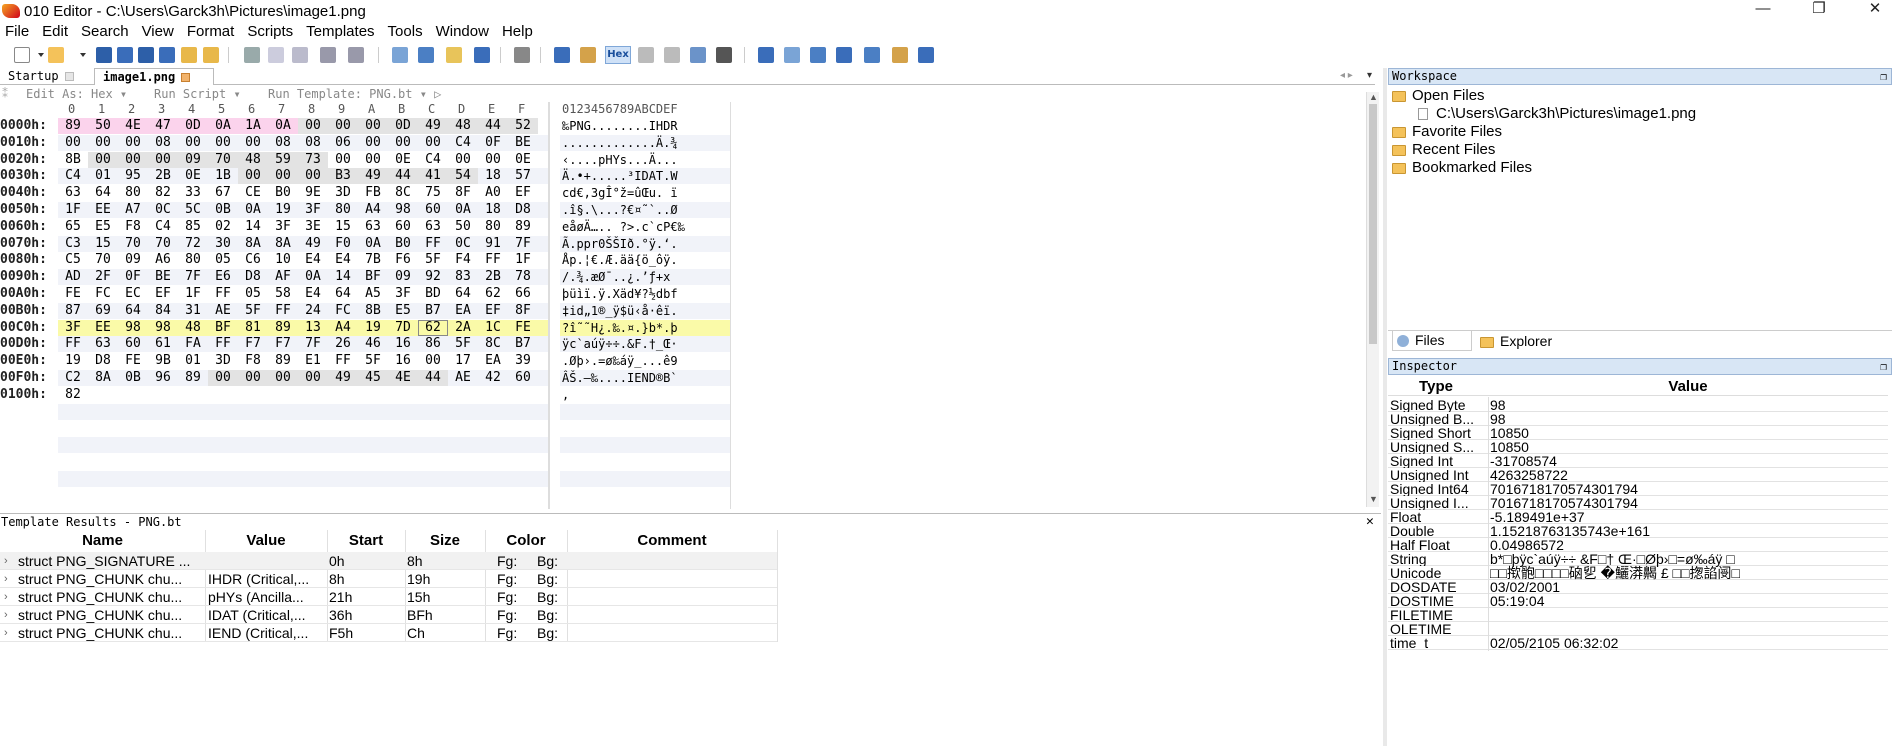 The height and width of the screenshot is (746, 1898). What do you see at coordinates (73, 294) in the screenshot?
I see `hex-byte: FE` at bounding box center [73, 294].